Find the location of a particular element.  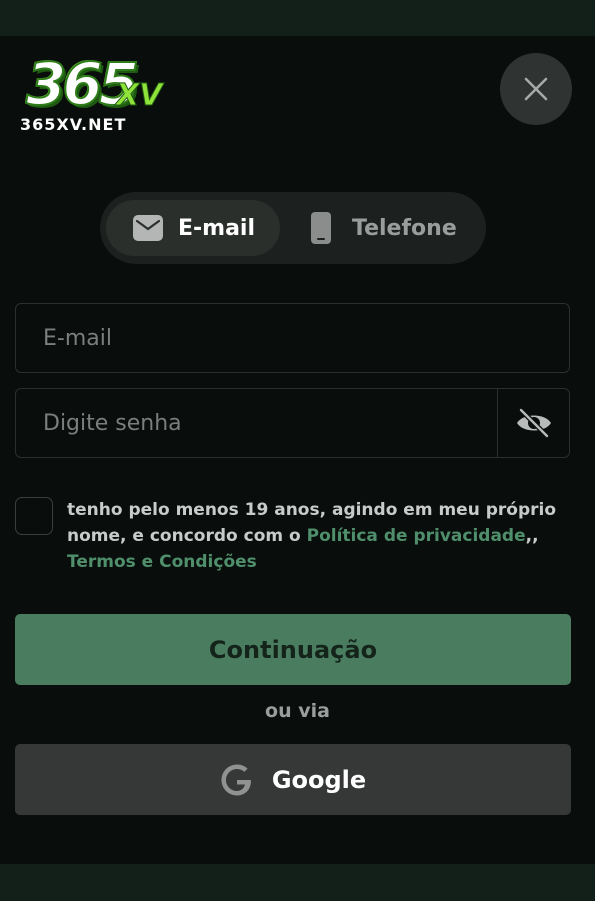

password-visibility-toggle is located at coordinates (533, 423).